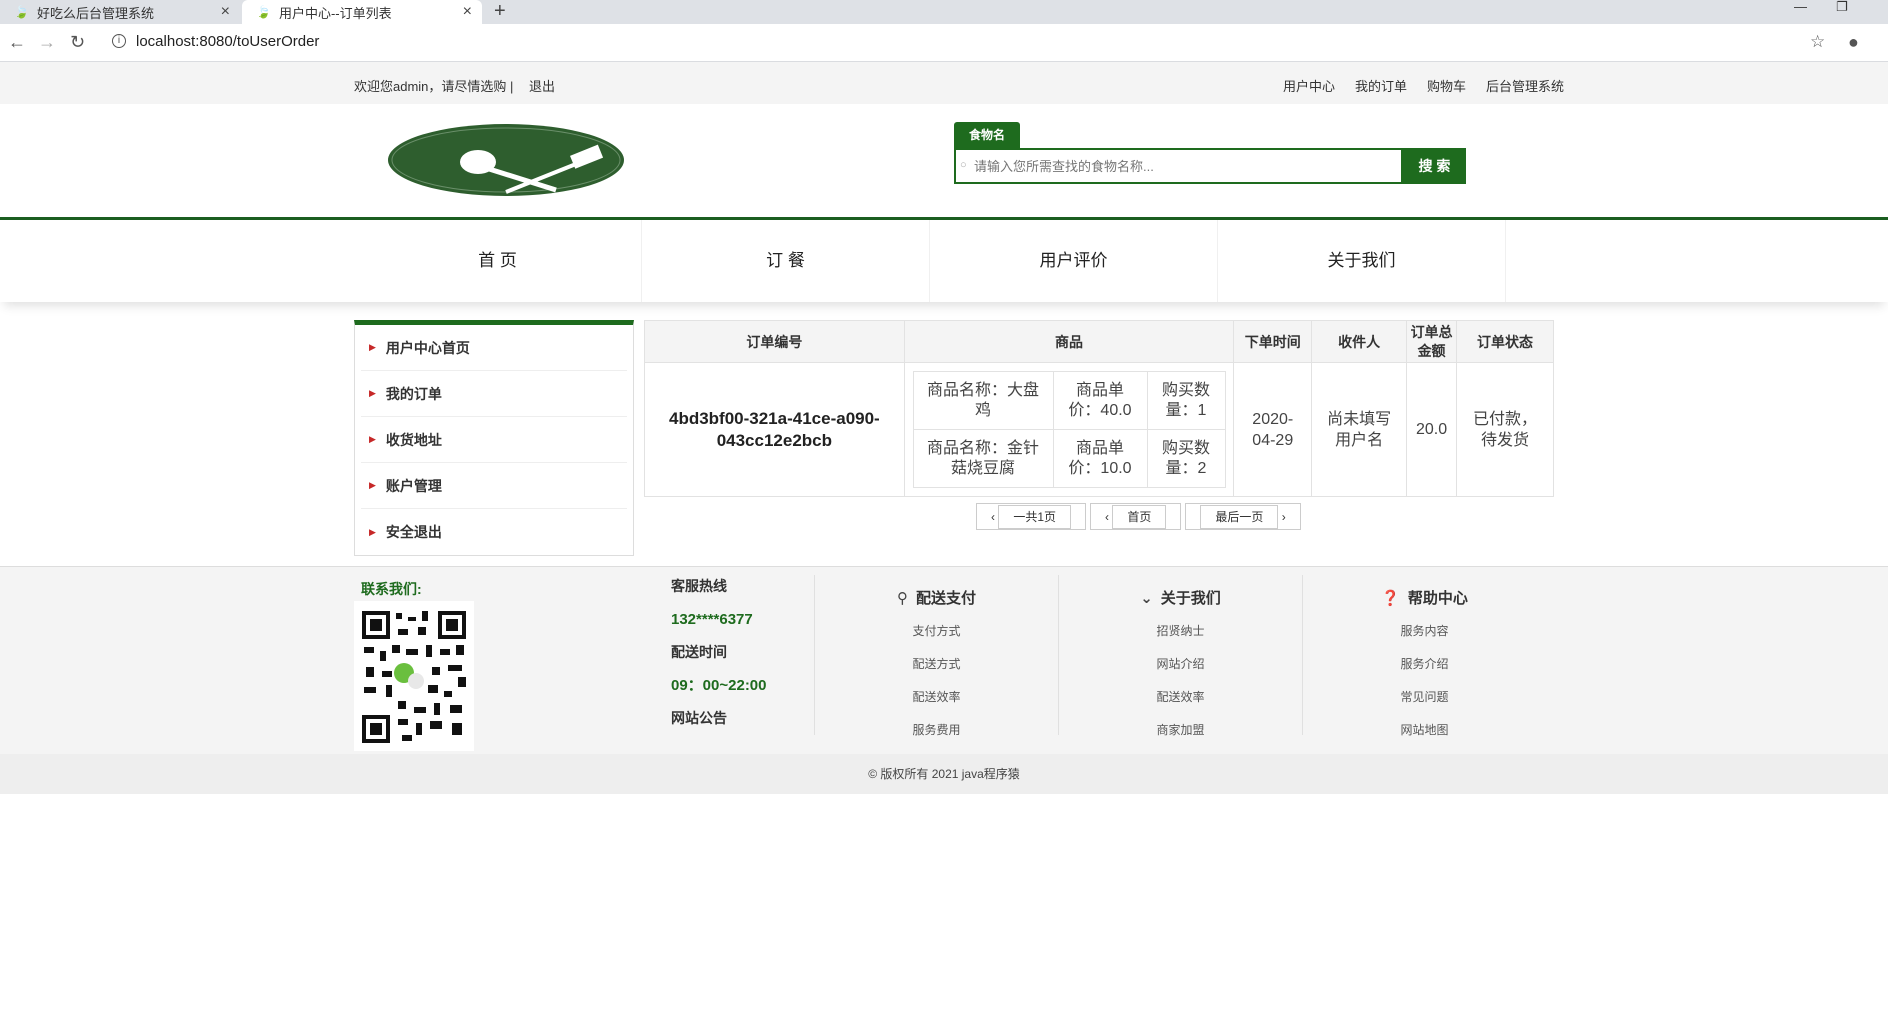 The height and width of the screenshot is (1016, 1888). I want to click on sidebar-item-label: 用户中心首页, so click(427, 347).